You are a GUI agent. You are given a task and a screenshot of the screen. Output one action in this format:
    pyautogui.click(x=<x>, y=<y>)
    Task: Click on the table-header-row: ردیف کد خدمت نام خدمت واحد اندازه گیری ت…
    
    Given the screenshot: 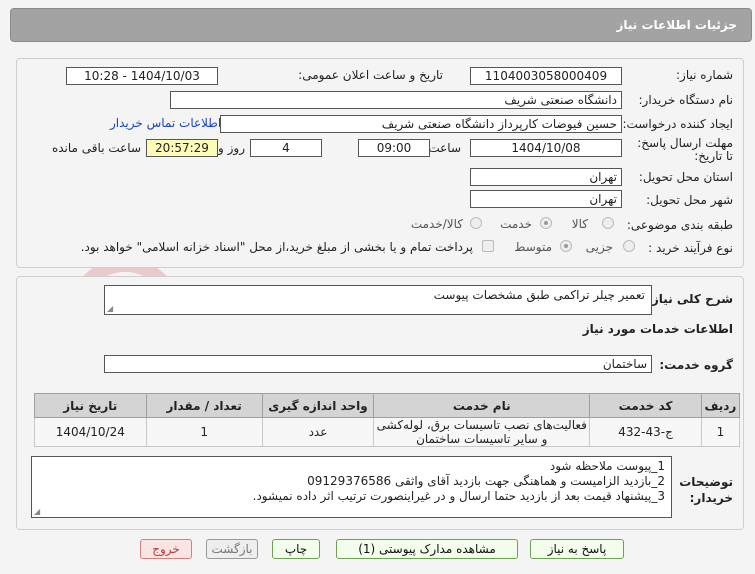 What is the action you would take?
    pyautogui.click(x=387, y=405)
    